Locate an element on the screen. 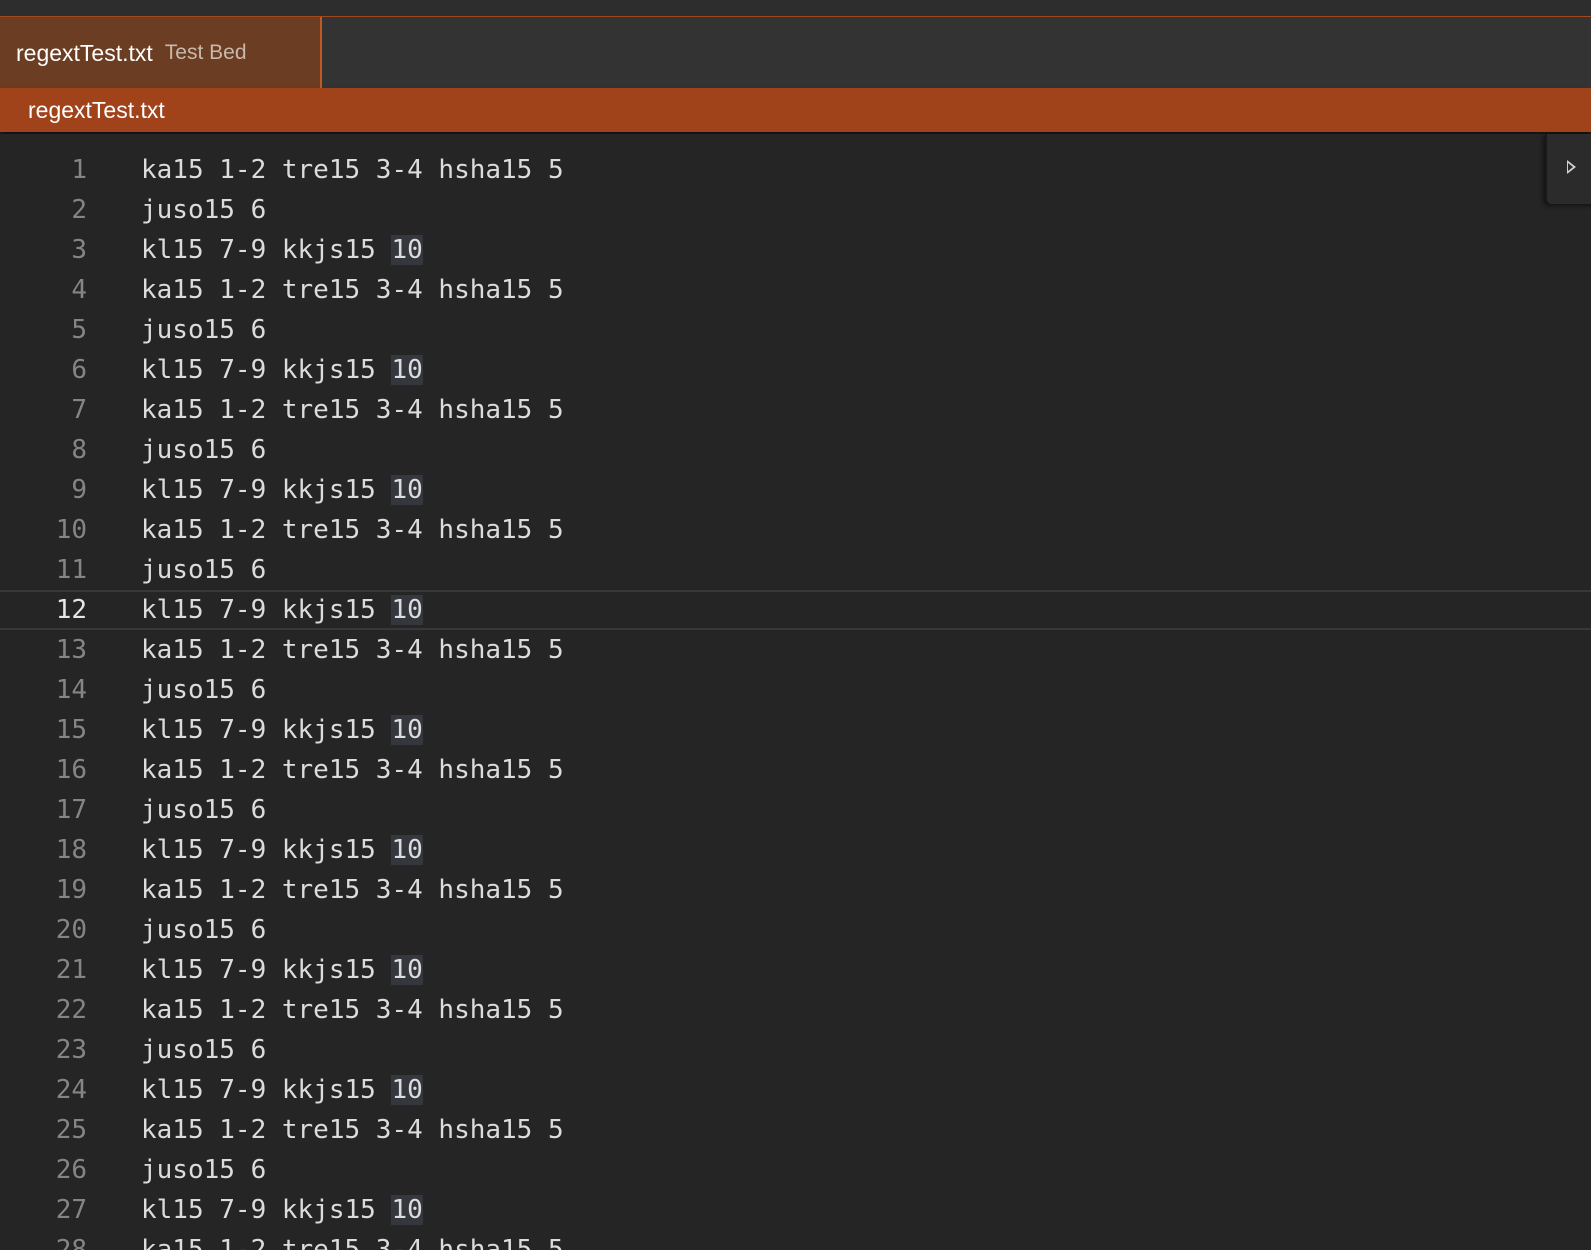  editor-line: 1 ka15 1-2 tre15 3-4 hsha15 5 is located at coordinates (795, 170).